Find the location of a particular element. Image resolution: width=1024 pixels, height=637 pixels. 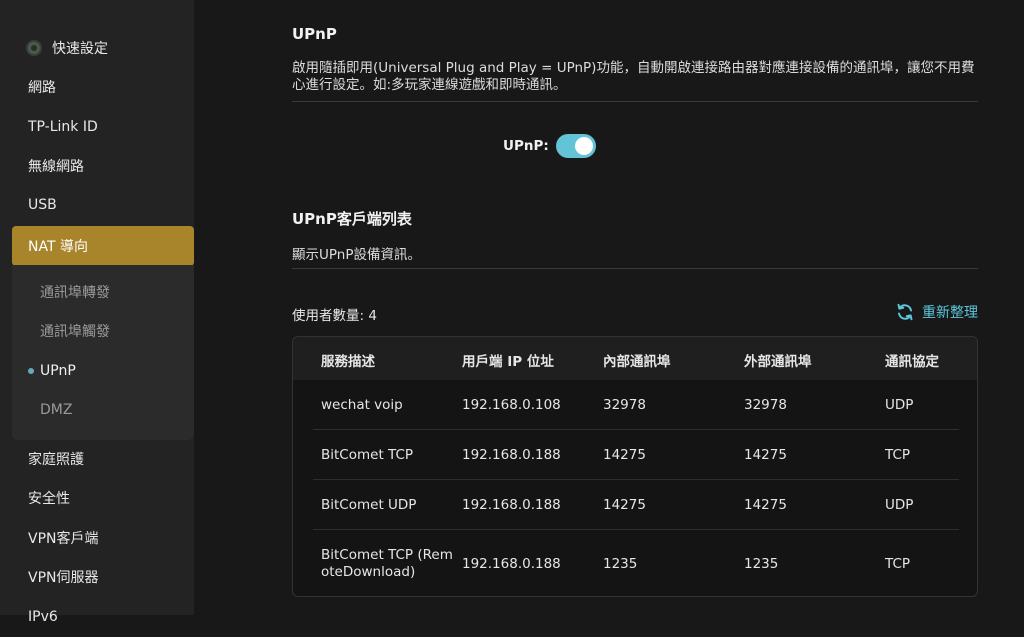

sidebar-item-network: 網路 is located at coordinates (97, 87).